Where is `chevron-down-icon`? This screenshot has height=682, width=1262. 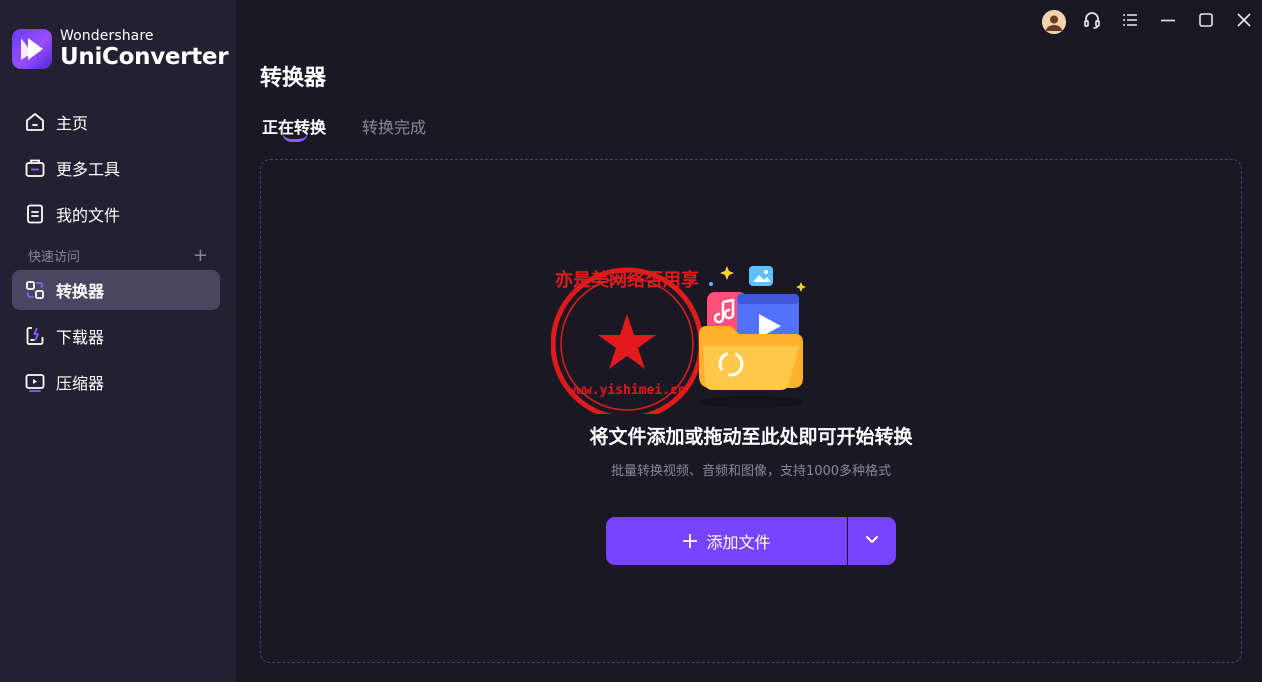
chevron-down-icon is located at coordinates (872, 541).